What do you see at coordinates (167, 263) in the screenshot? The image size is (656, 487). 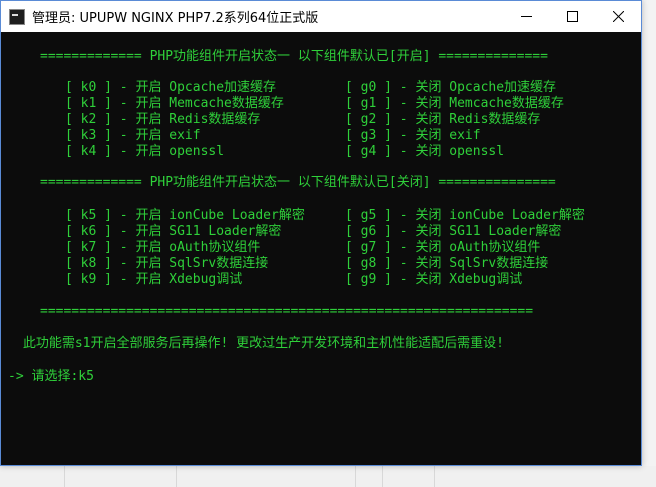 I see `option-k8: [ k8 ] - 开启 SqlSrv数据连接` at bounding box center [167, 263].